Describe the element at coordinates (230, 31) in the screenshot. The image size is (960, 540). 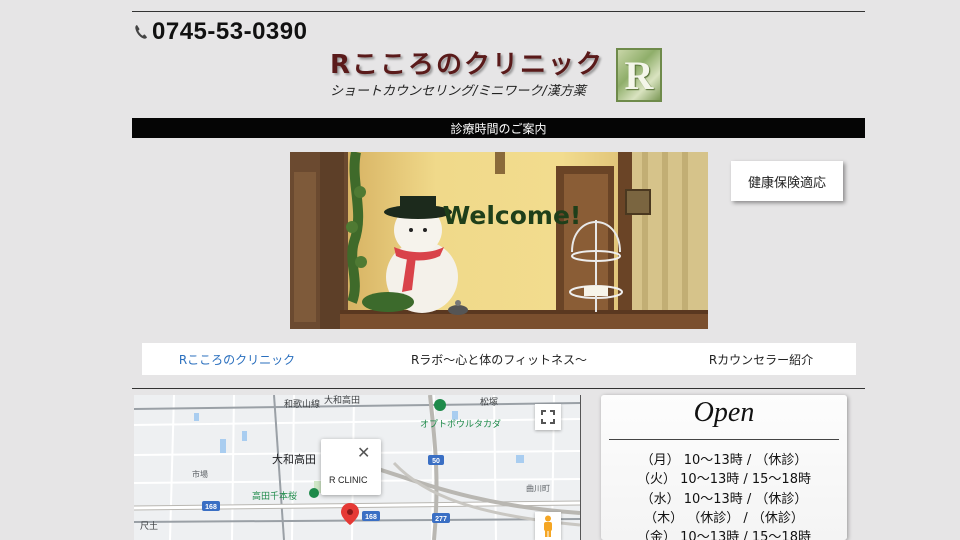
I see `phone-number-text: 0745-53-0390` at that location.